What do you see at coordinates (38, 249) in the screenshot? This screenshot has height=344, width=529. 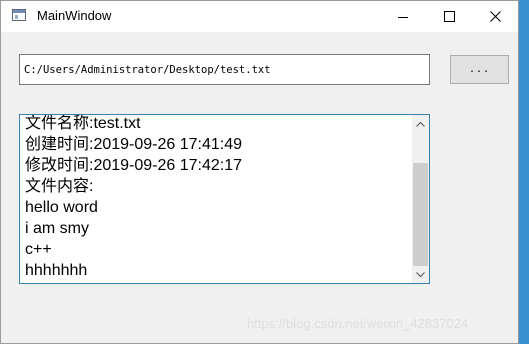 I see `content-line: c++` at bounding box center [38, 249].